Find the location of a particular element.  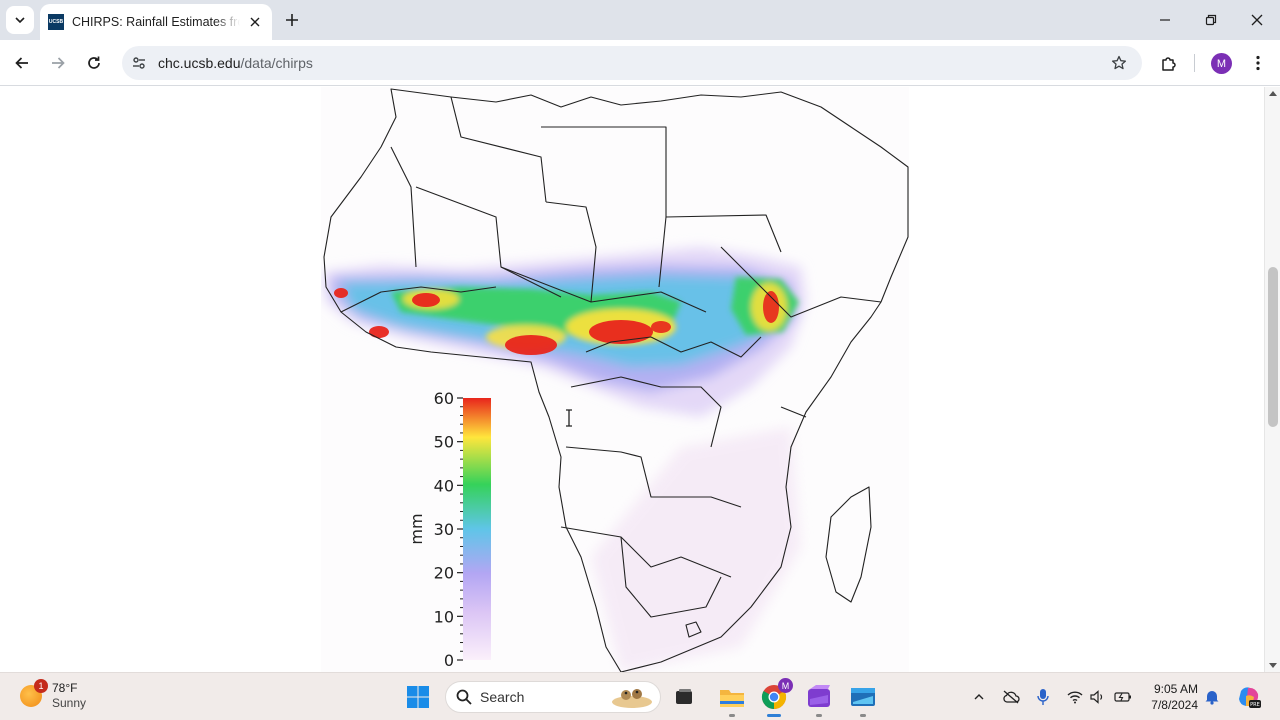

reload-icon is located at coordinates (94, 62).